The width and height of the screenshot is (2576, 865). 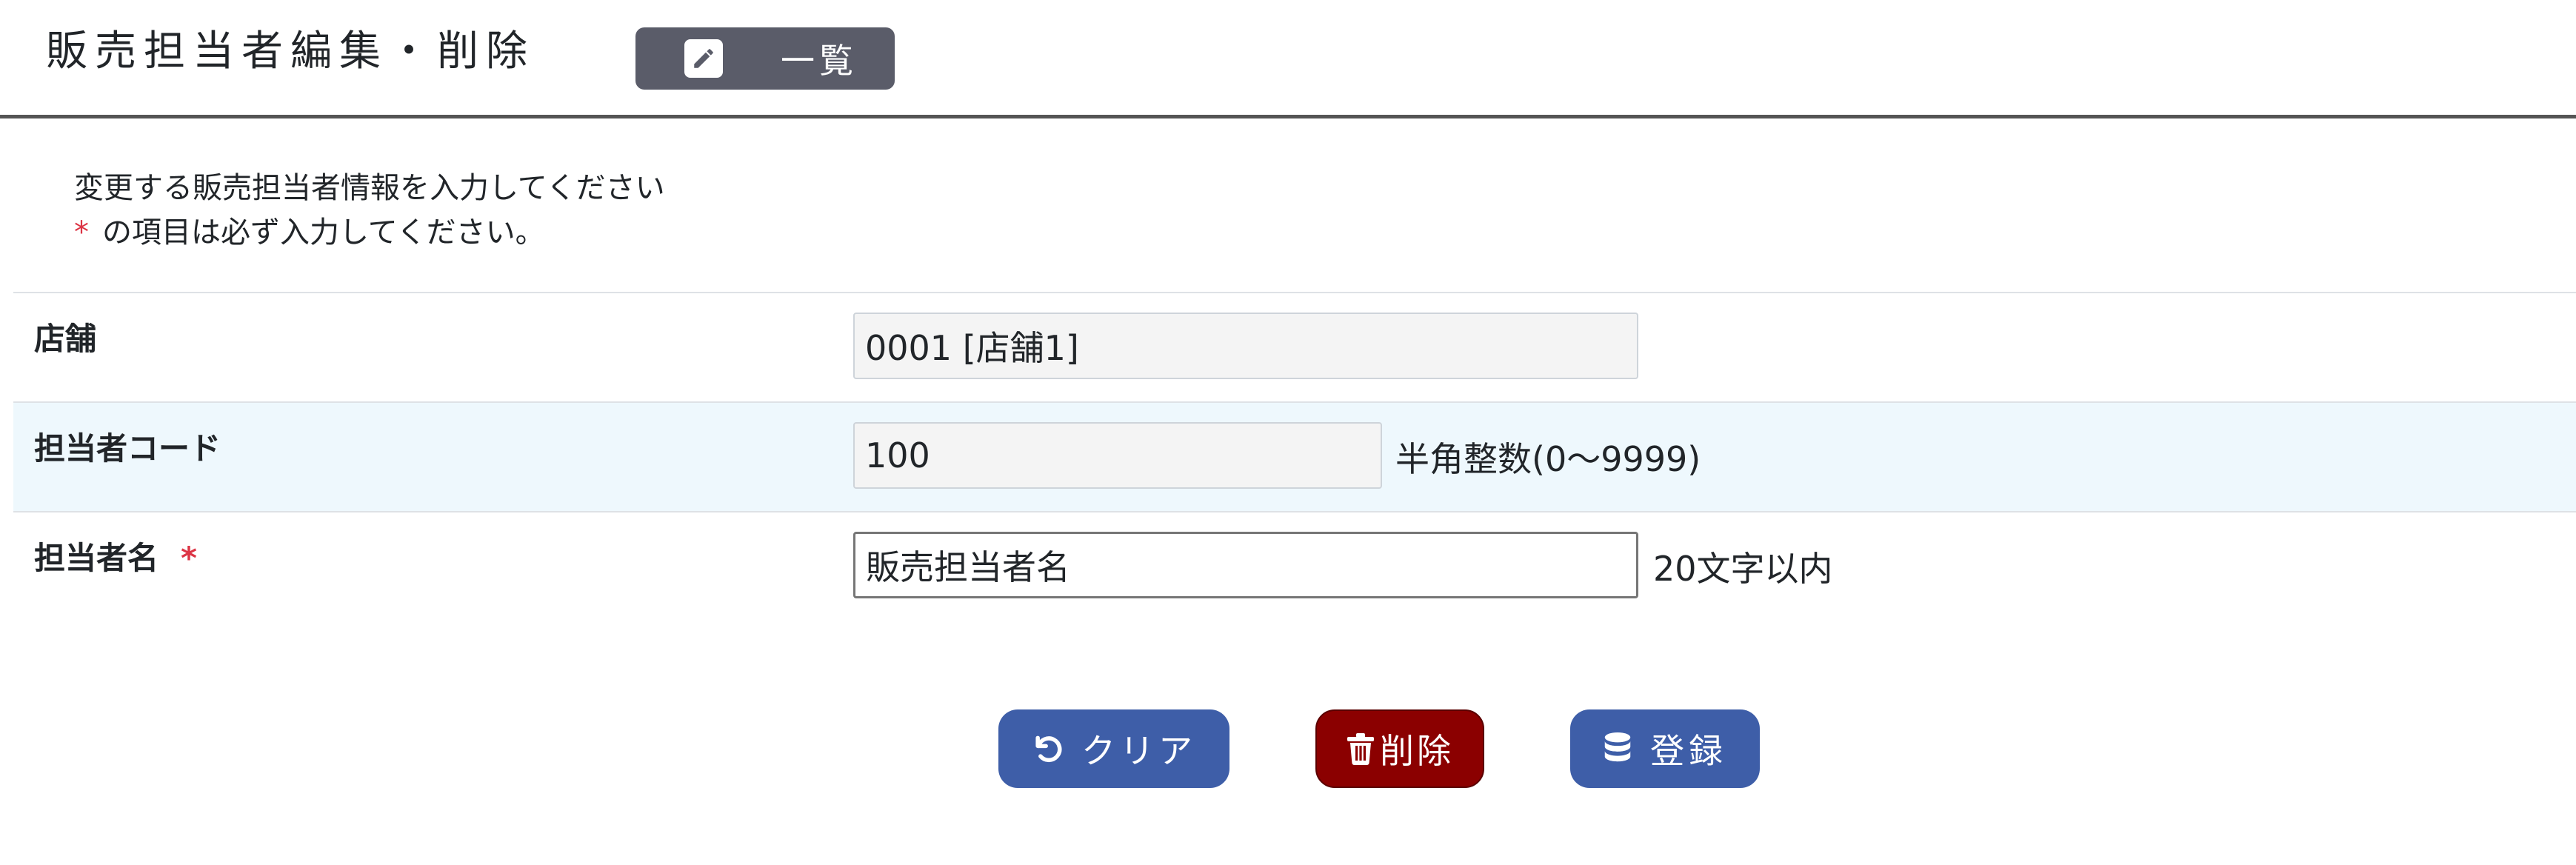 I want to click on pencil-icon, so click(x=703, y=59).